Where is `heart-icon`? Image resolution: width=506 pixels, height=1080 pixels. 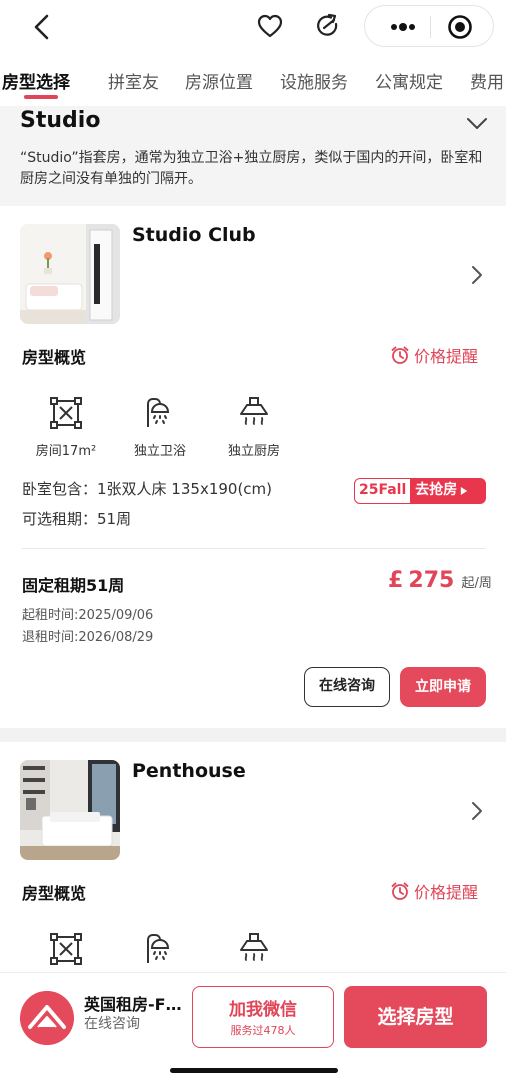
heart-icon is located at coordinates (270, 26).